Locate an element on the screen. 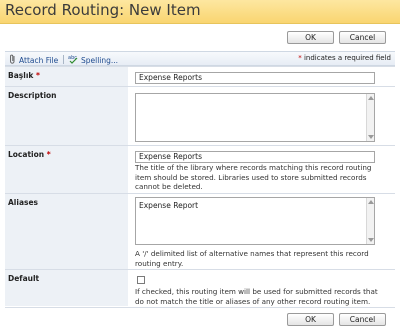  aliases-value: Expense Report is located at coordinates (169, 205).